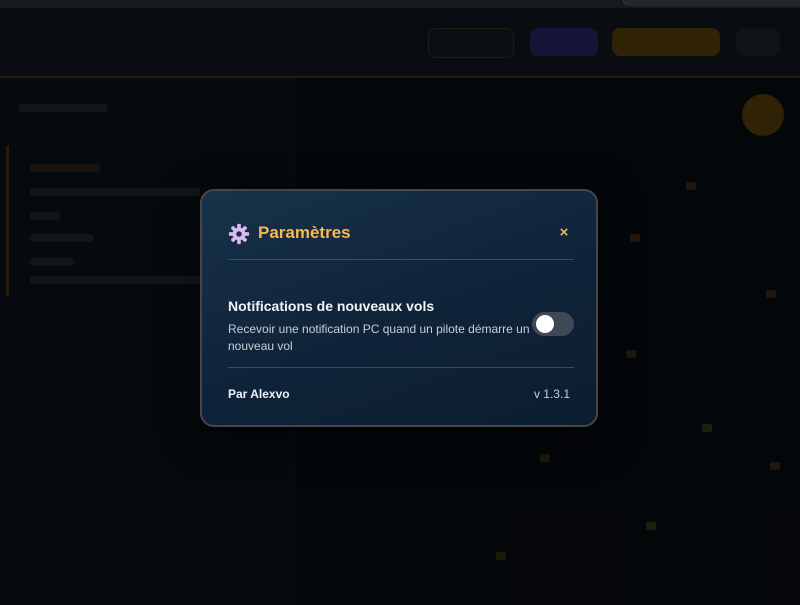  I want to click on gear-icon, so click(239, 234).